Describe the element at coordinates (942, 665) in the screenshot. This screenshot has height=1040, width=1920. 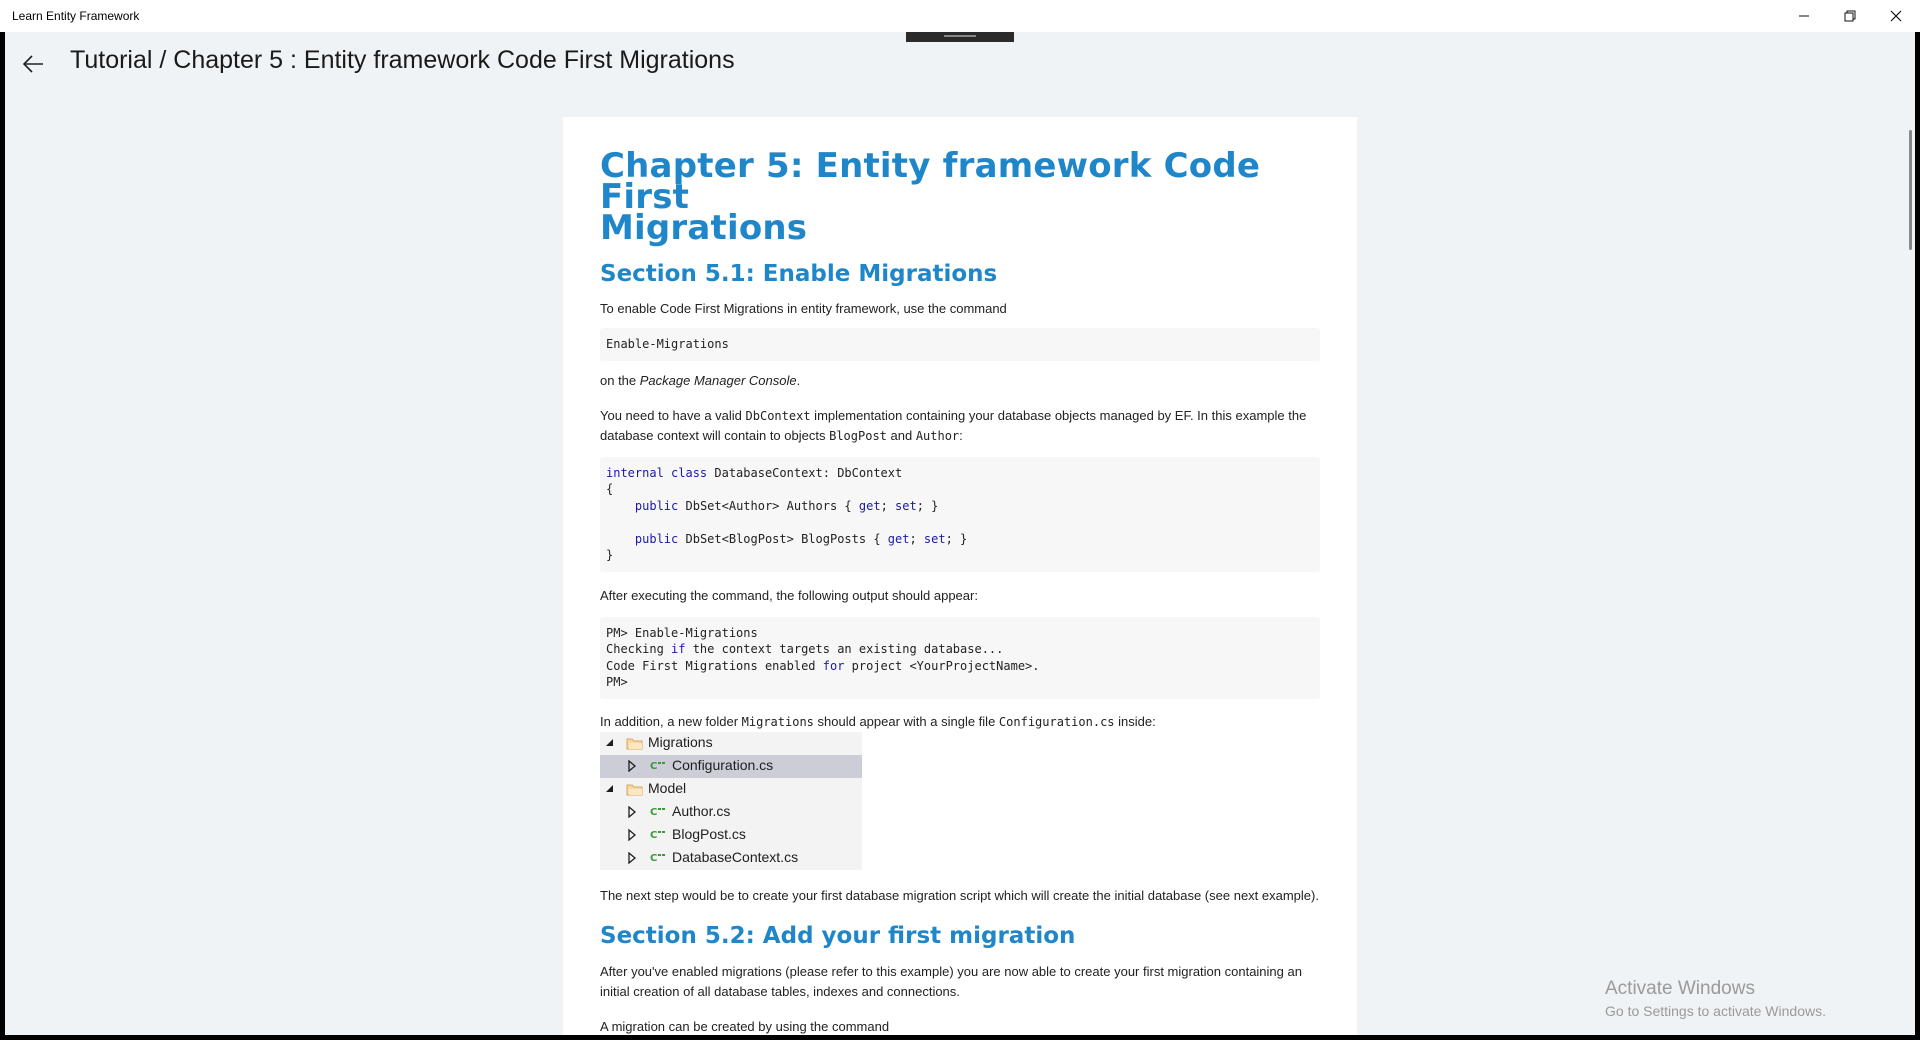
I see `code-text: project <YourProjectName>.` at that location.